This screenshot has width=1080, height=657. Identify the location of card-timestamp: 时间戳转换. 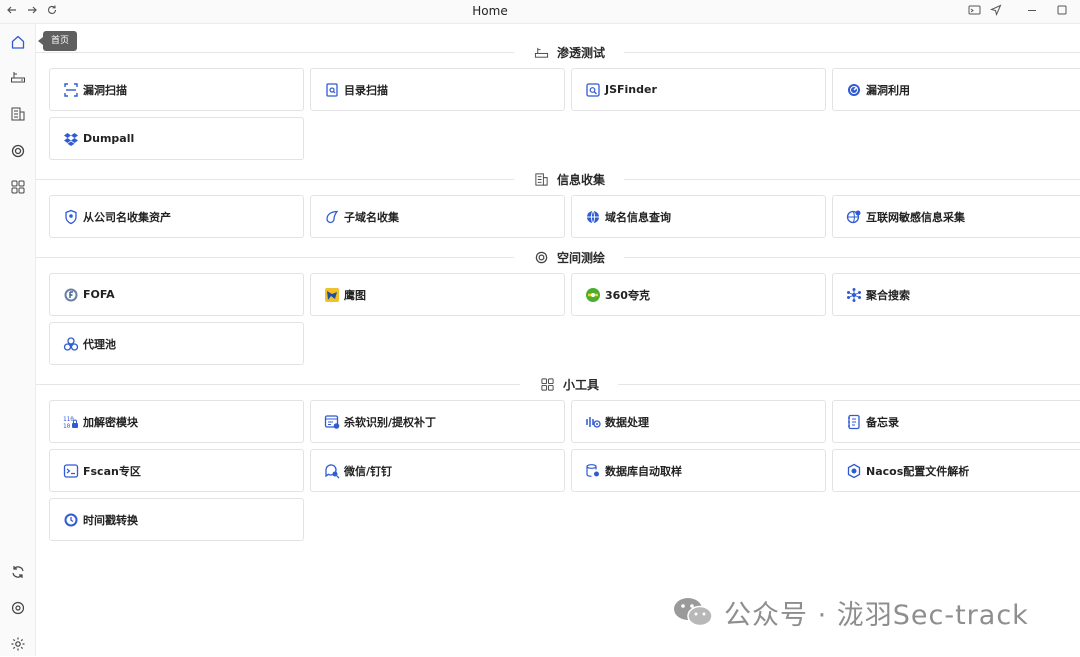
(176, 519).